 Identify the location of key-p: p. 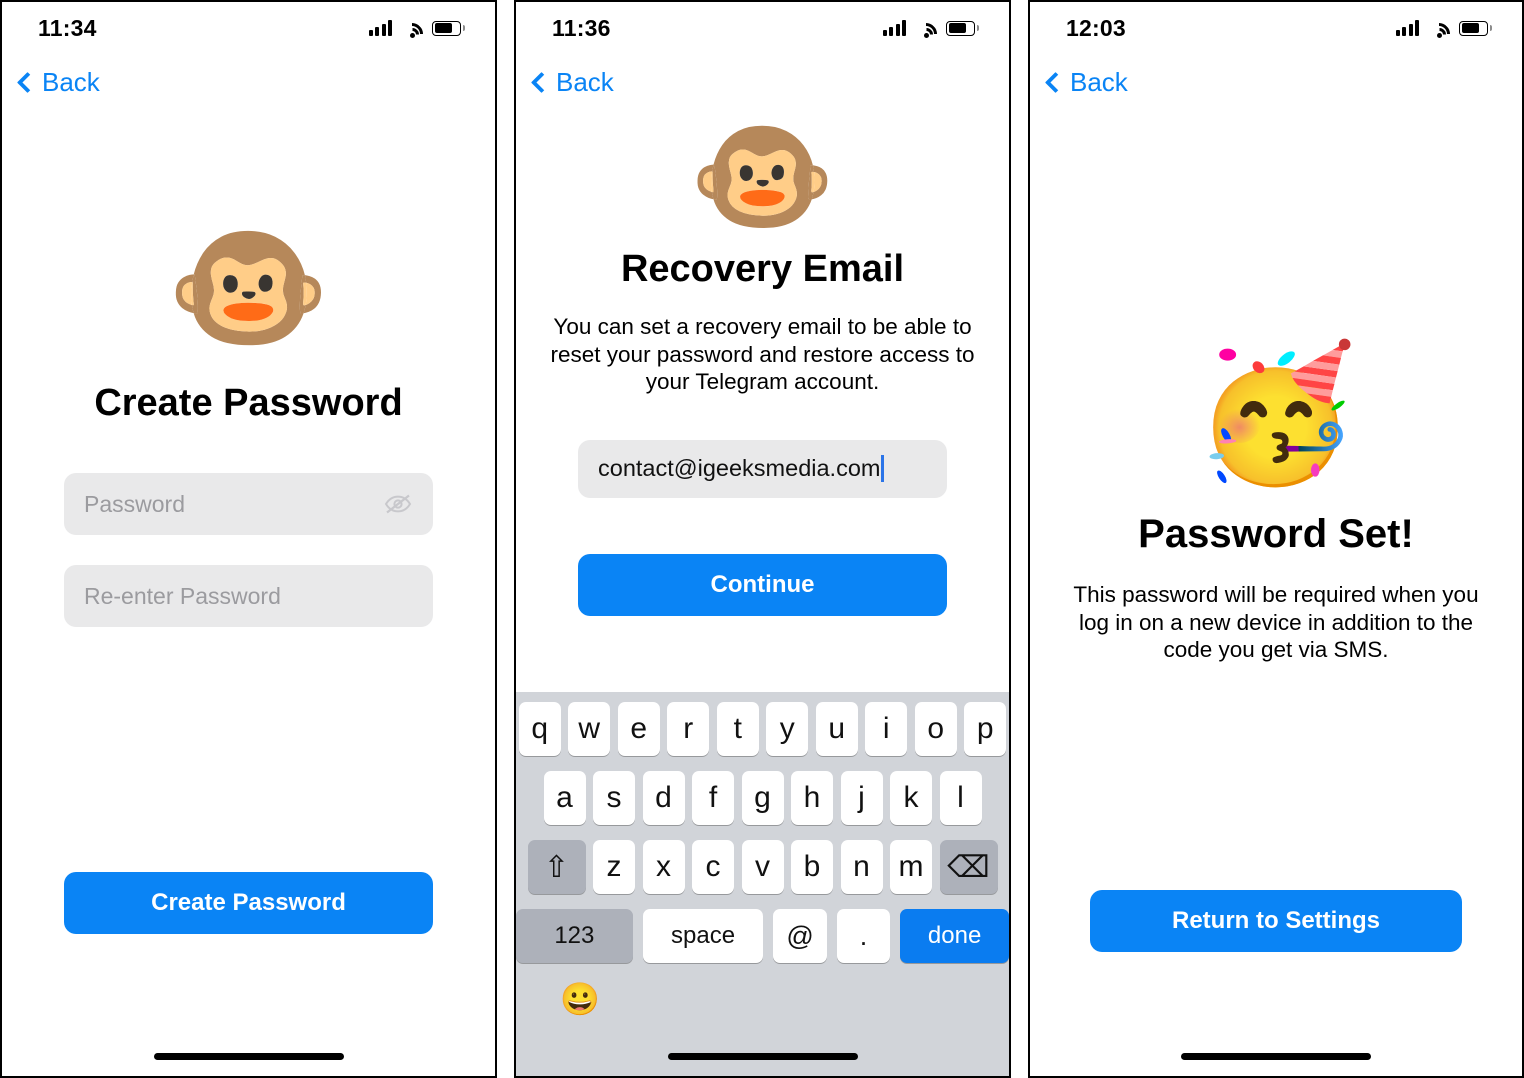
(985, 729).